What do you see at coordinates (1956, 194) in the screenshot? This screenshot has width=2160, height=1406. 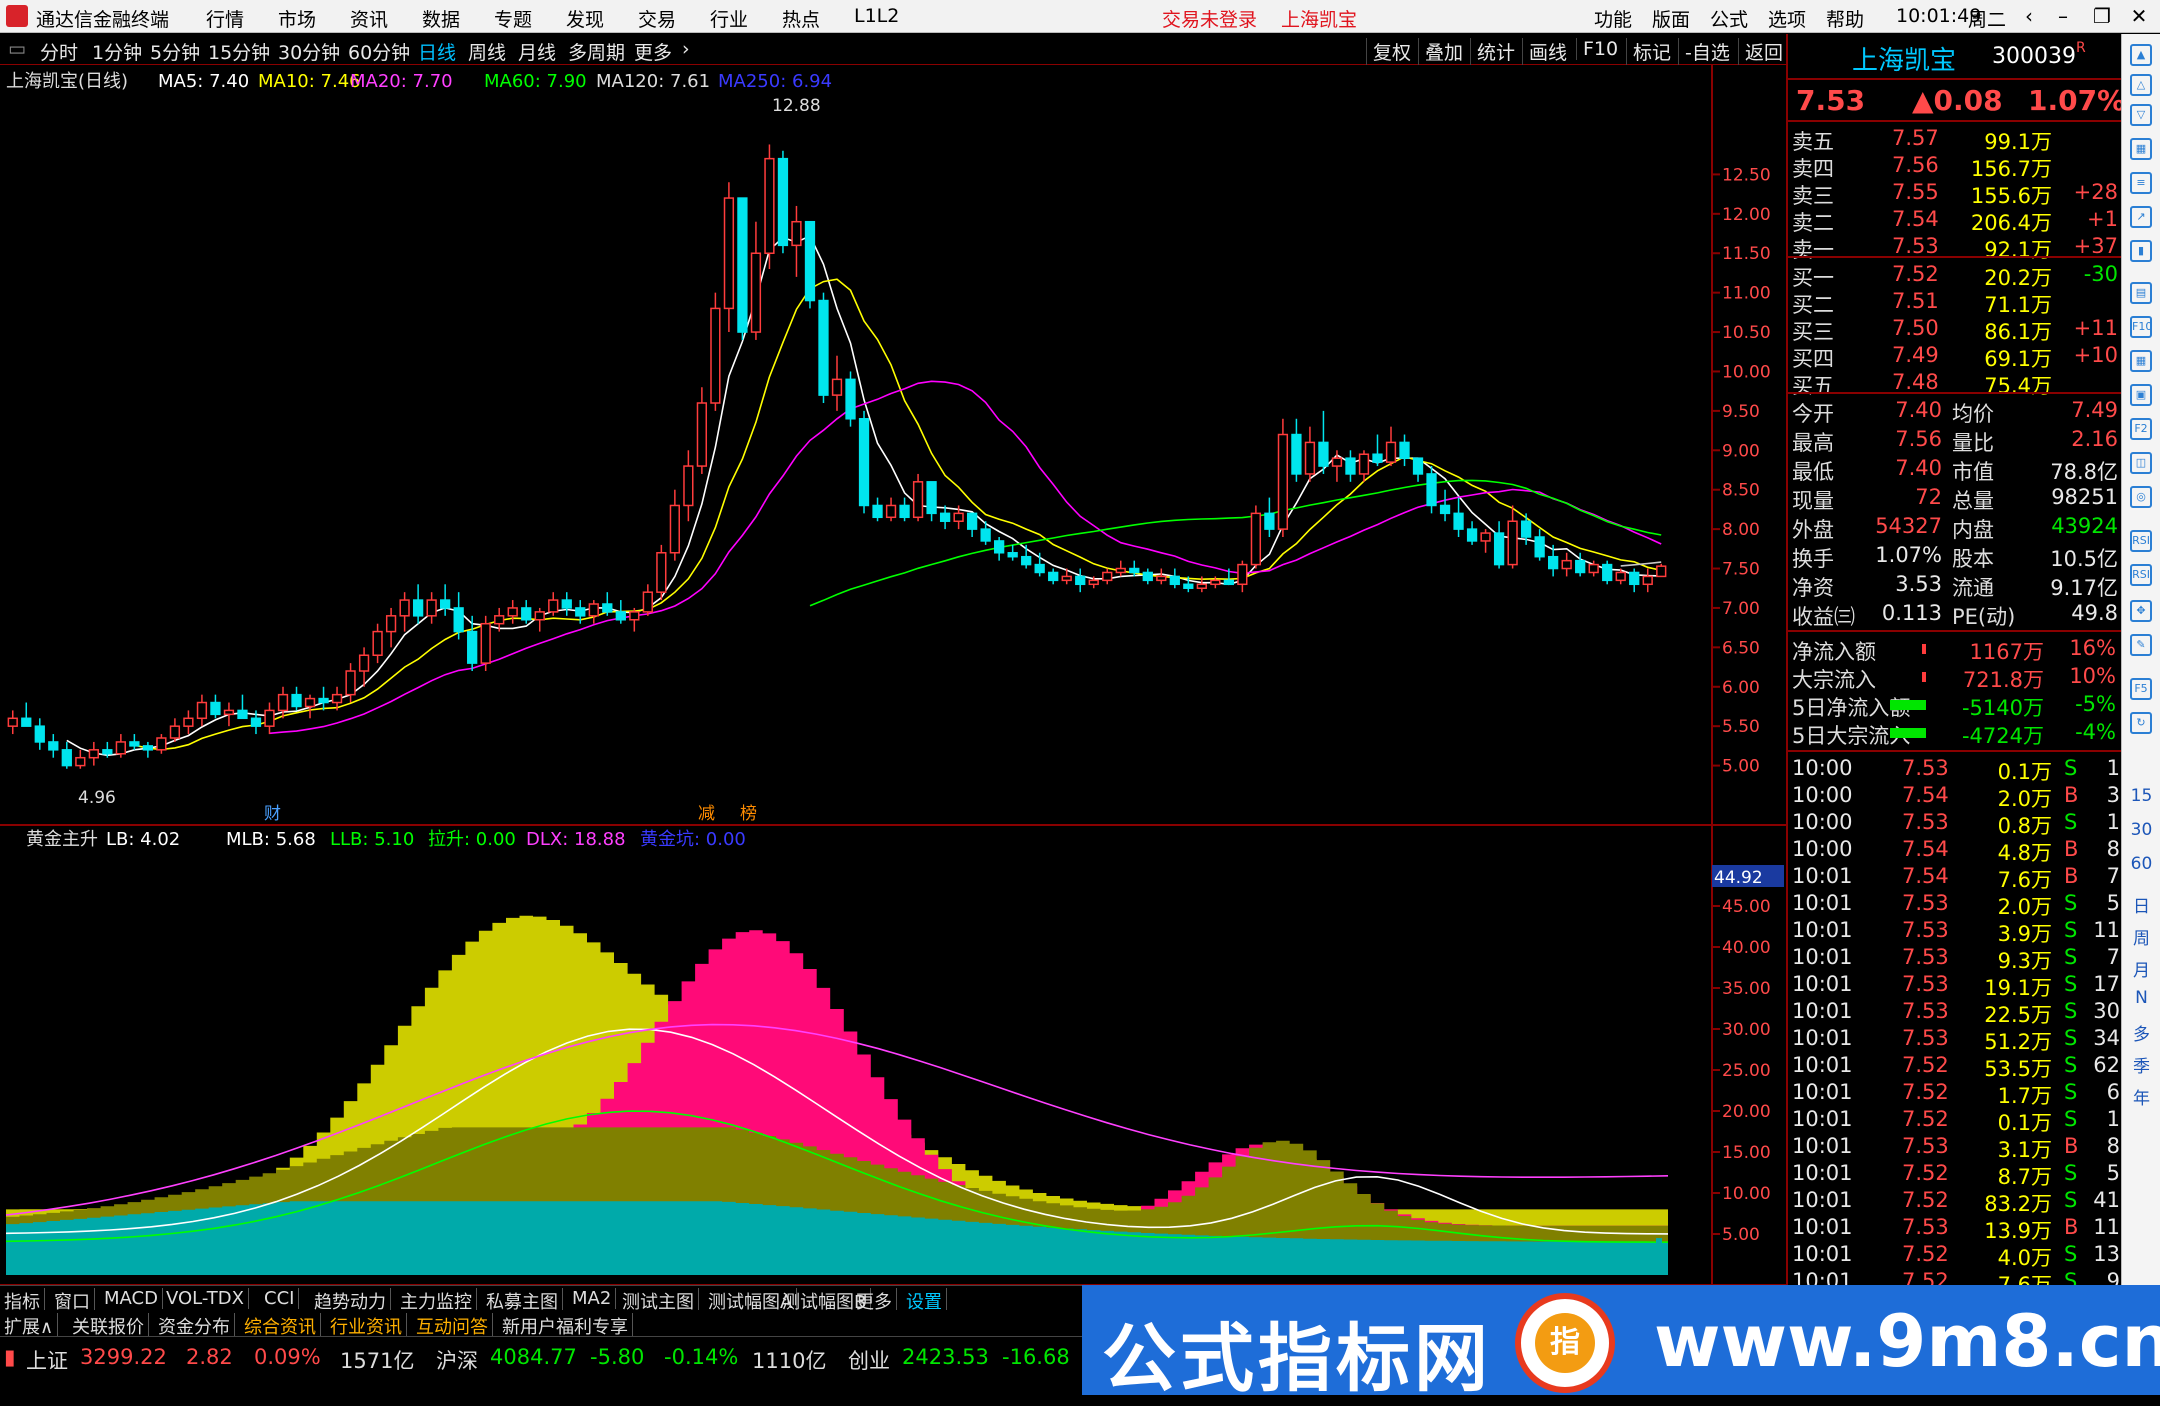 I see `ask-row: 卖三 7.55 155.6万 +28` at bounding box center [1956, 194].